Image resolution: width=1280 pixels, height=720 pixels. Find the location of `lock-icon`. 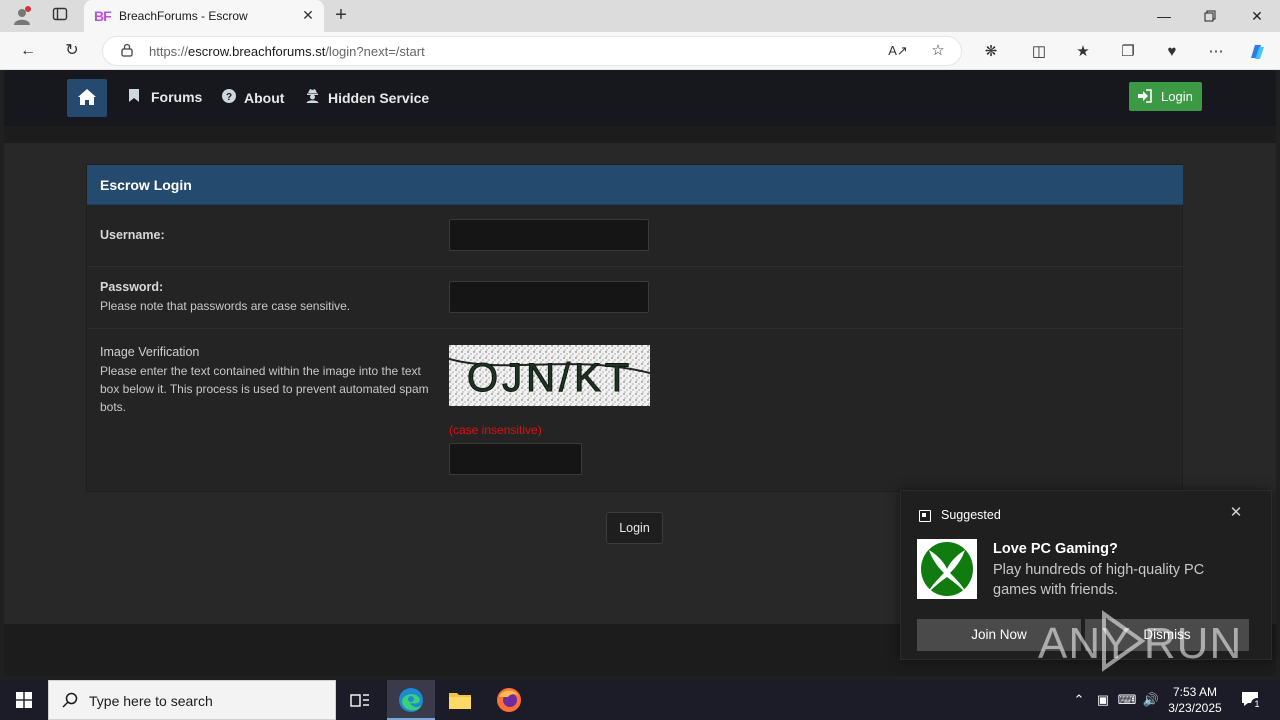

lock-icon is located at coordinates (127, 50).